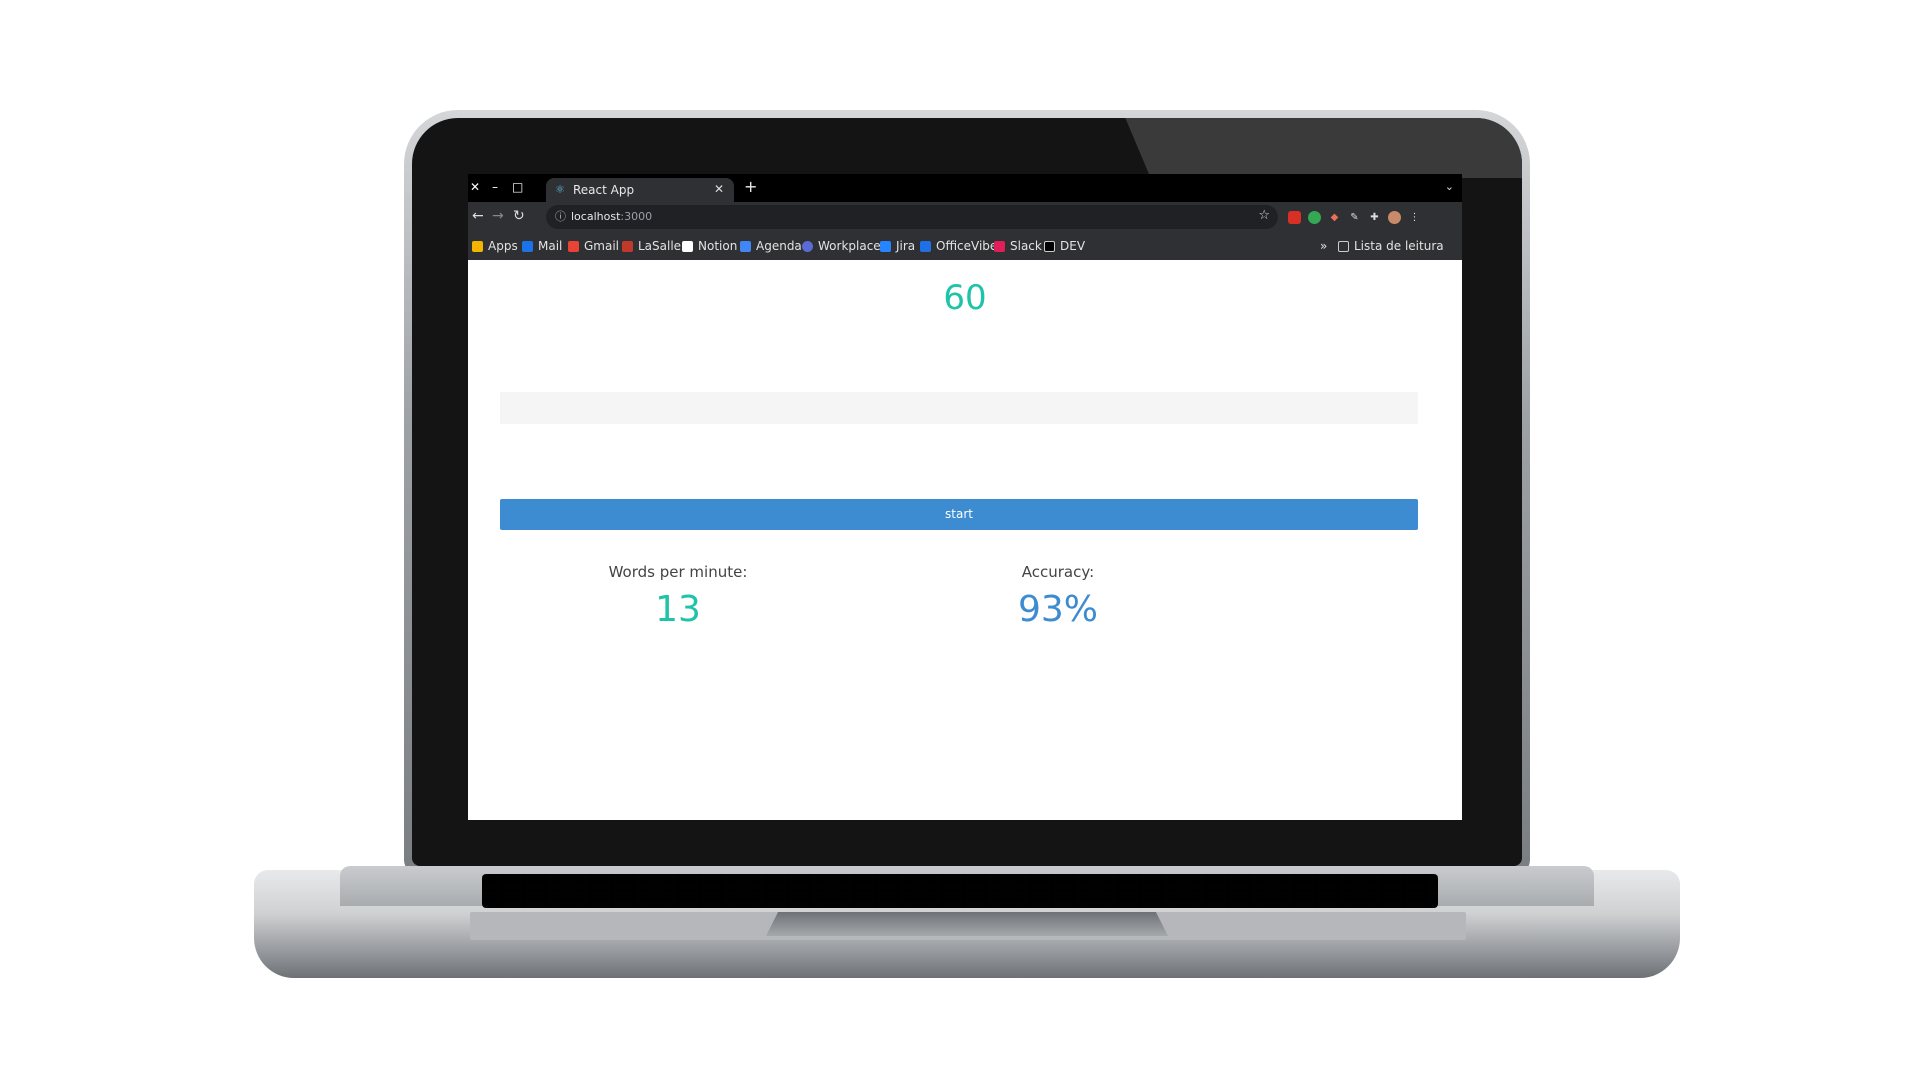 Image resolution: width=1920 pixels, height=1080 pixels. What do you see at coordinates (1374, 217) in the screenshot?
I see `extensions-puzzle-icon: ✚` at bounding box center [1374, 217].